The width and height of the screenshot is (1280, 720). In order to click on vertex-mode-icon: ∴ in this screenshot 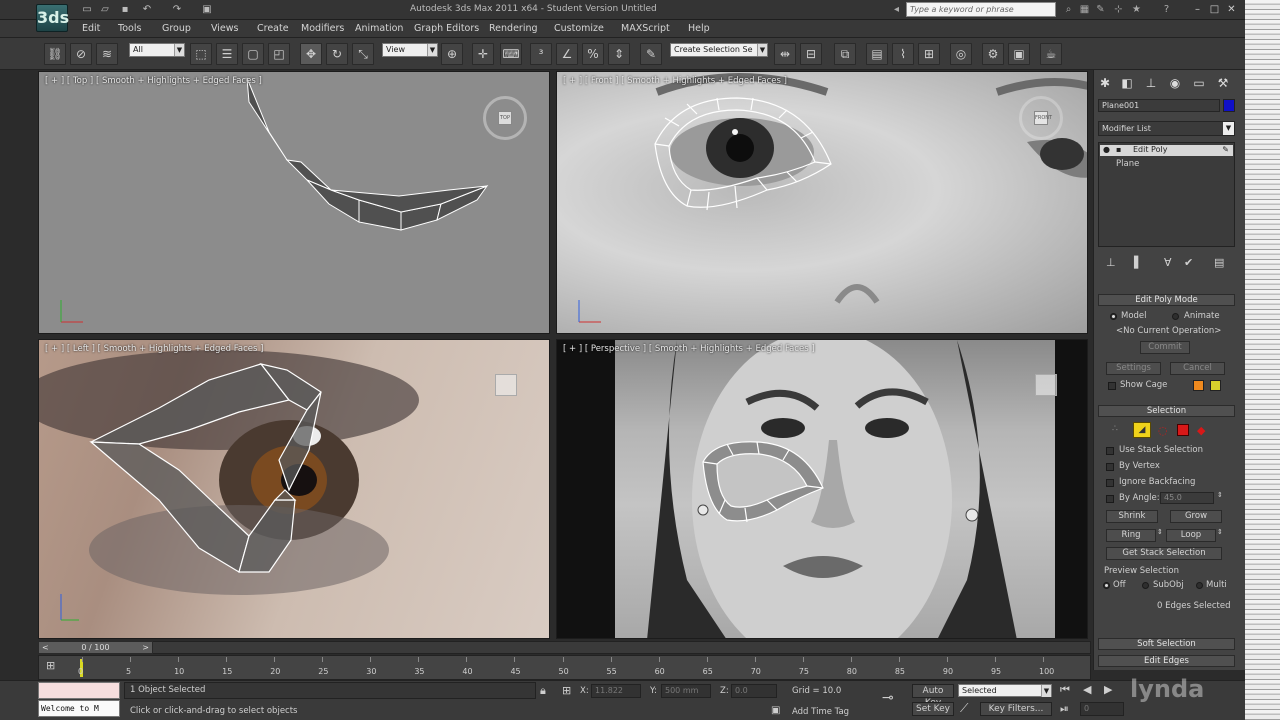, I will do `click(1118, 430)`.